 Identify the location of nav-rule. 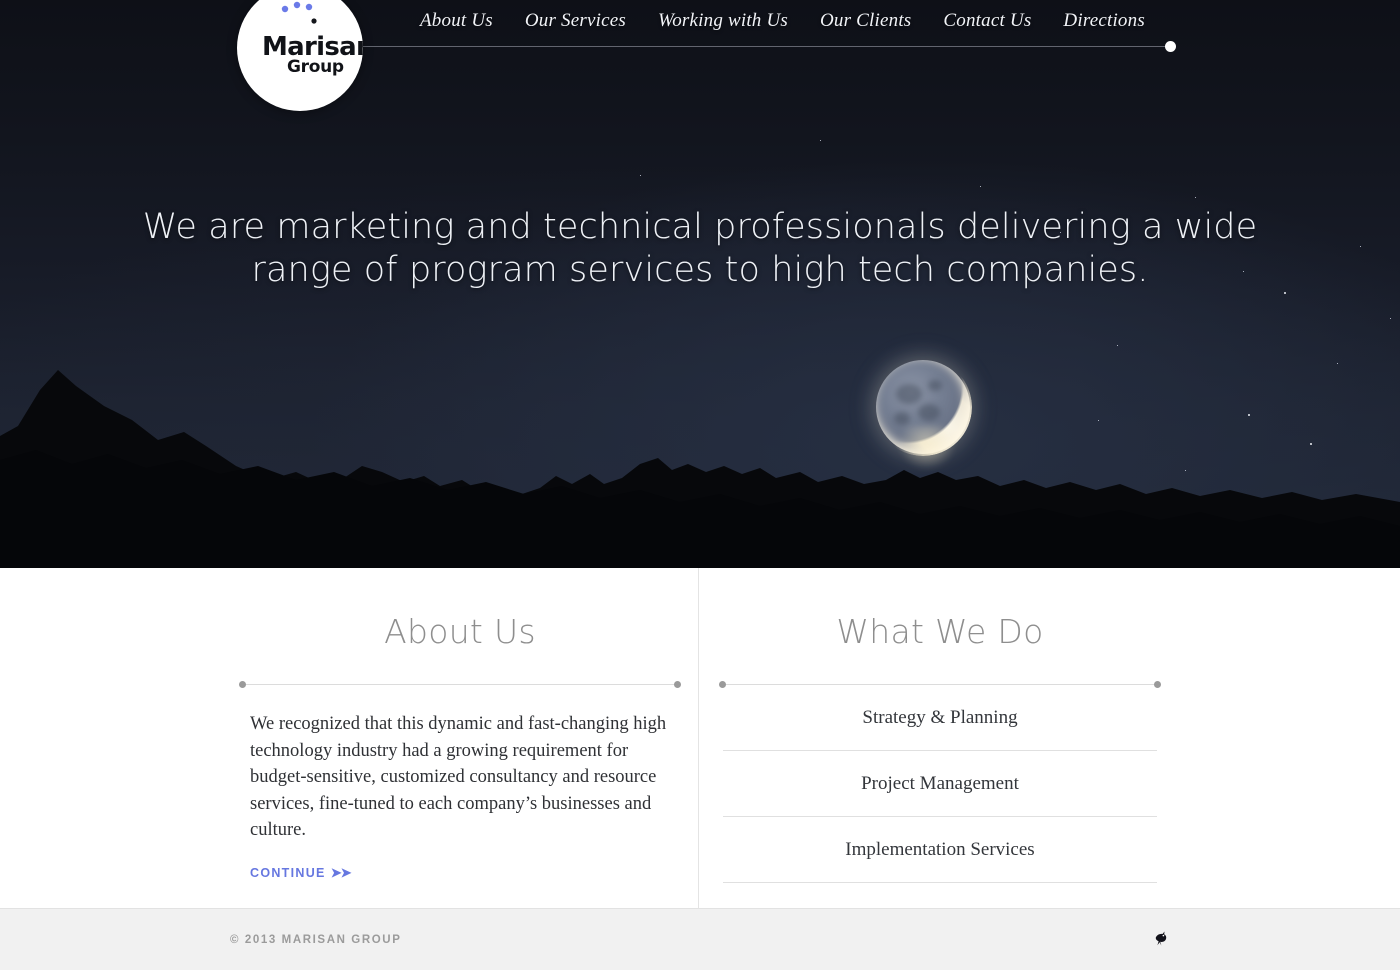
(766, 46).